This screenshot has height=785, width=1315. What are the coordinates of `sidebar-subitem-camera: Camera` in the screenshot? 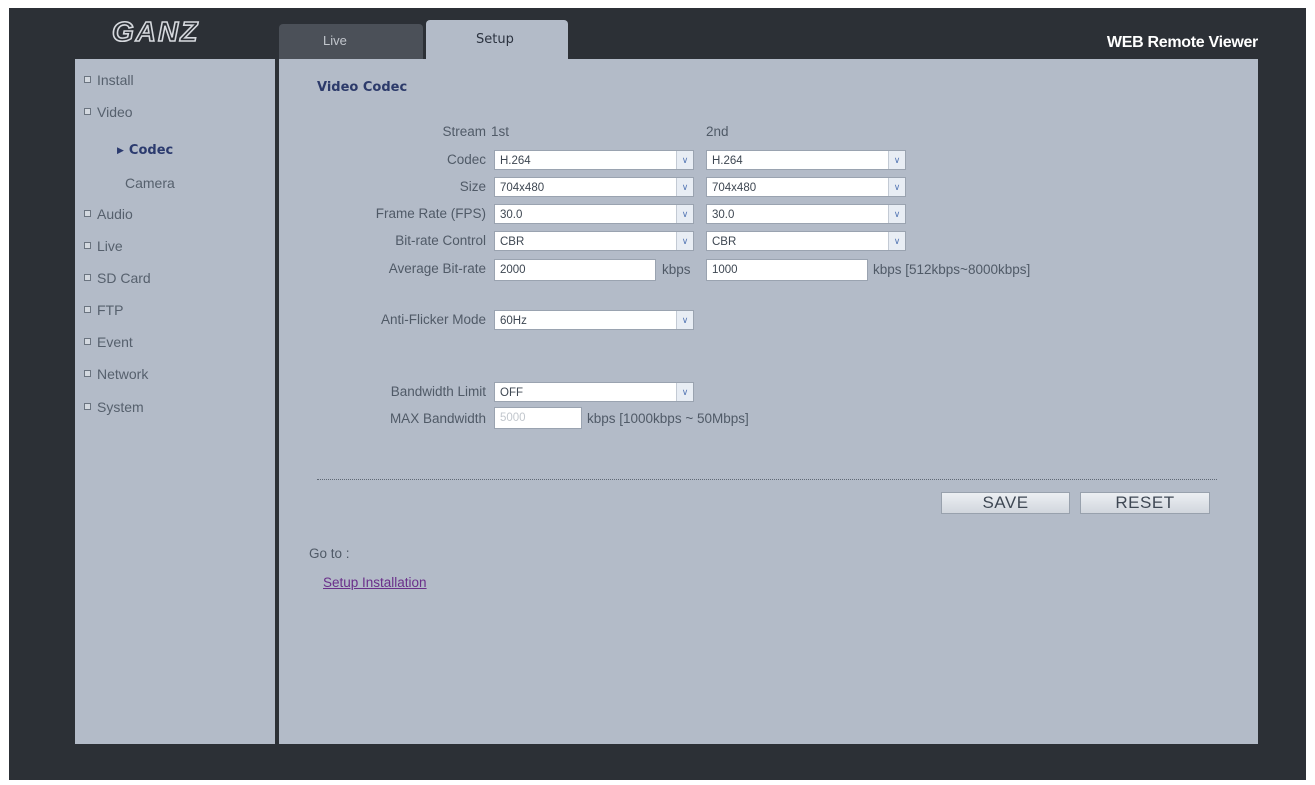 It's located at (150, 183).